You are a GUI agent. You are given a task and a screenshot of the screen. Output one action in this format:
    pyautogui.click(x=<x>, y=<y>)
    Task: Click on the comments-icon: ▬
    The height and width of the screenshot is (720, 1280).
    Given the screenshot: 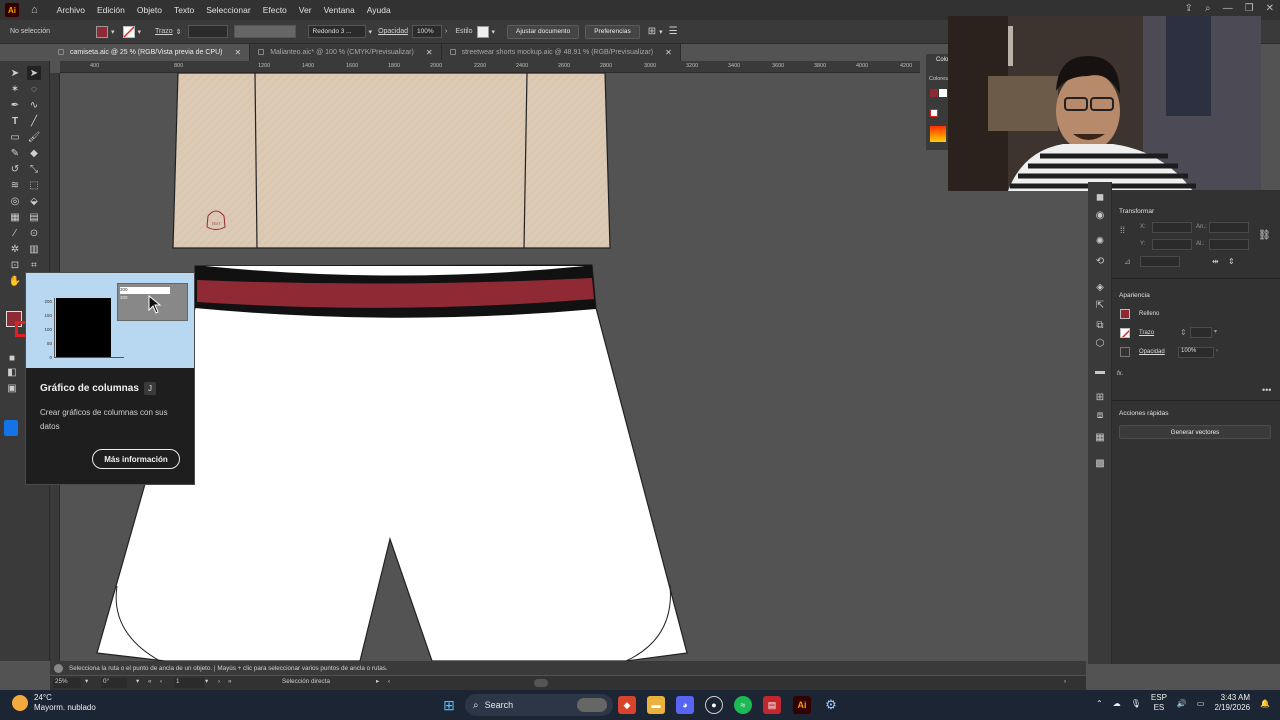 What is the action you would take?
    pyautogui.click(x=1100, y=371)
    